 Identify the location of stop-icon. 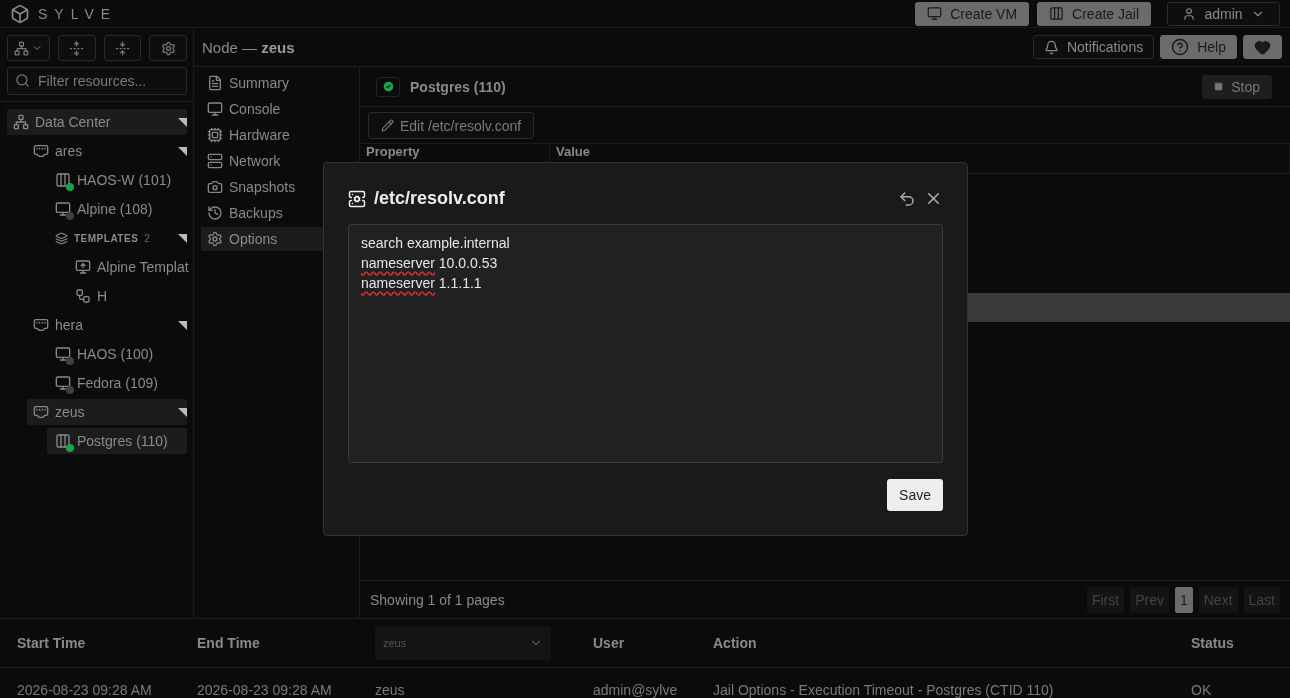
(1219, 86).